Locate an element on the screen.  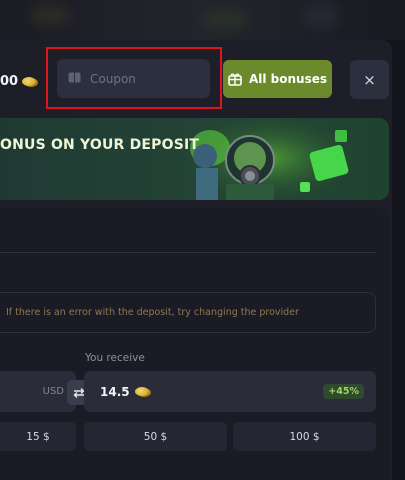
section-divider is located at coordinates (188, 252).